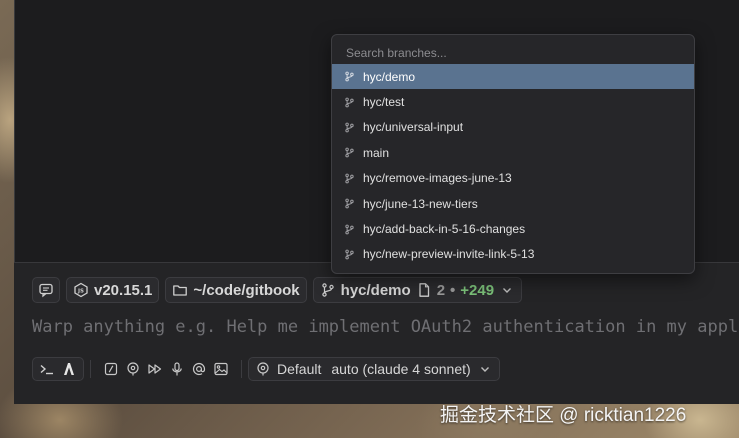 Image resolution: width=739 pixels, height=438 pixels. What do you see at coordinates (375, 290) in the screenshot?
I see `branch-label: hyc/demo` at bounding box center [375, 290].